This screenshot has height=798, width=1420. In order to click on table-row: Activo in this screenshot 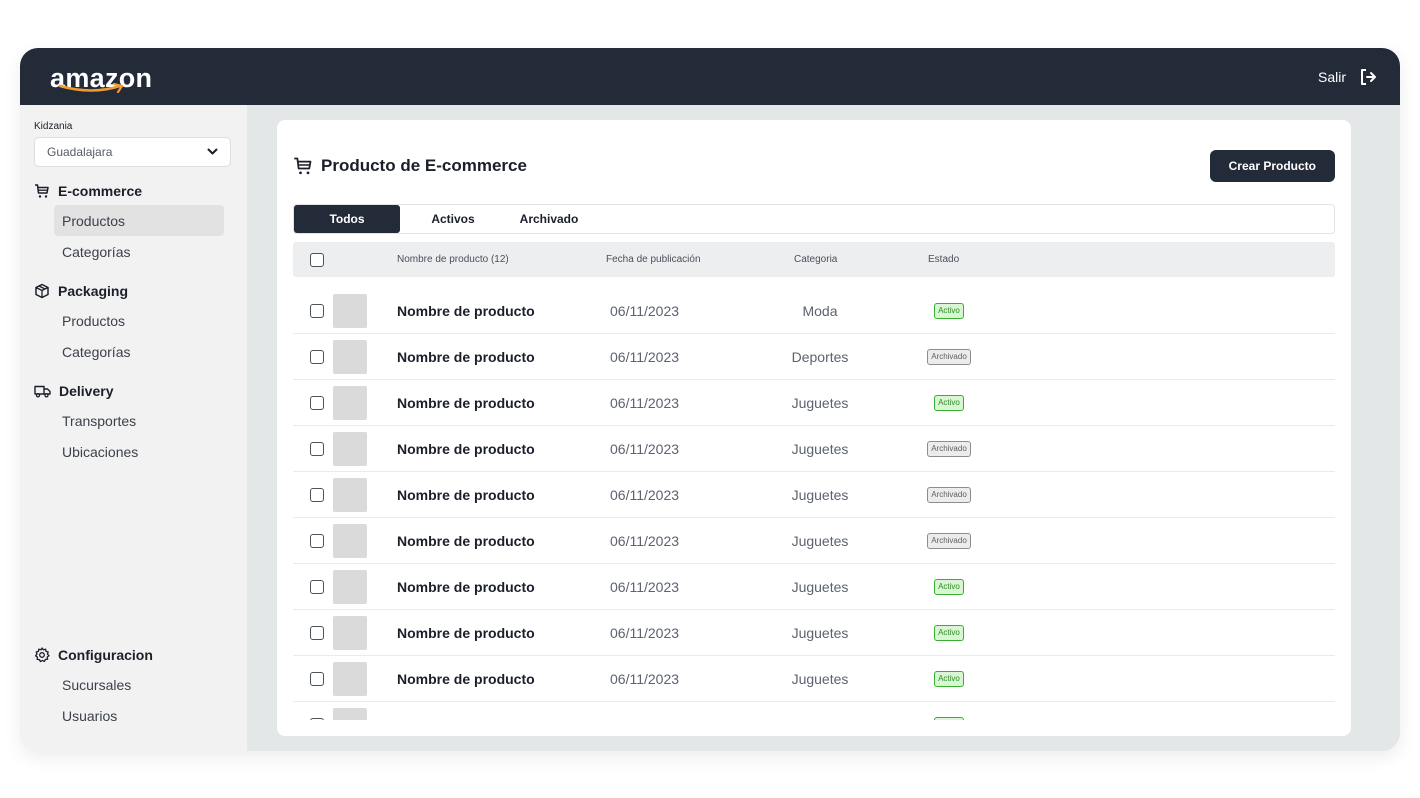, I will do `click(814, 711)`.